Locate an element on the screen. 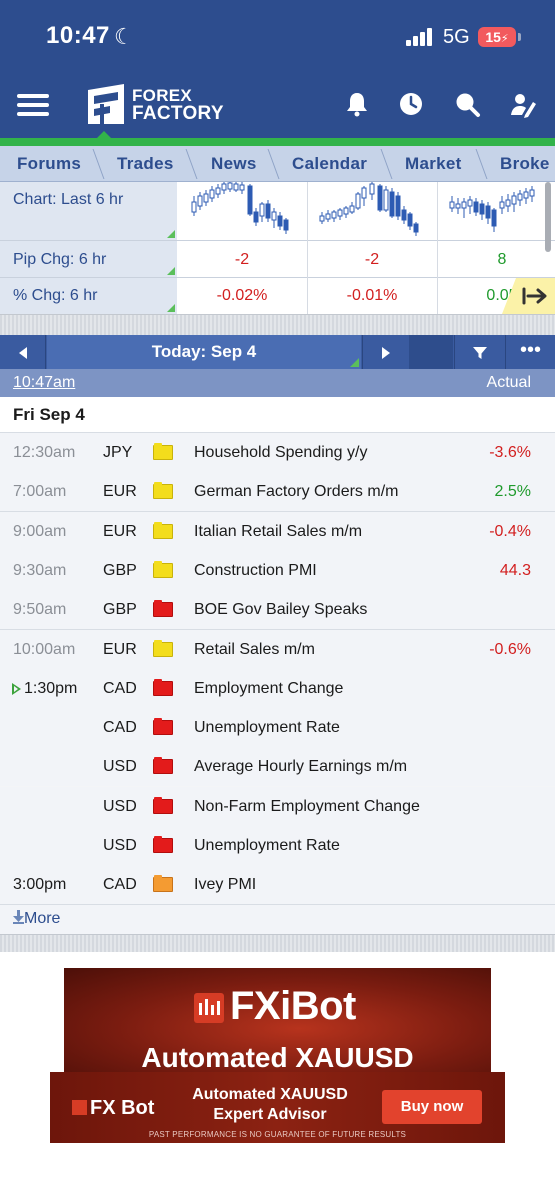 This screenshot has width=555, height=1200. more-link: More is located at coordinates (36, 919).